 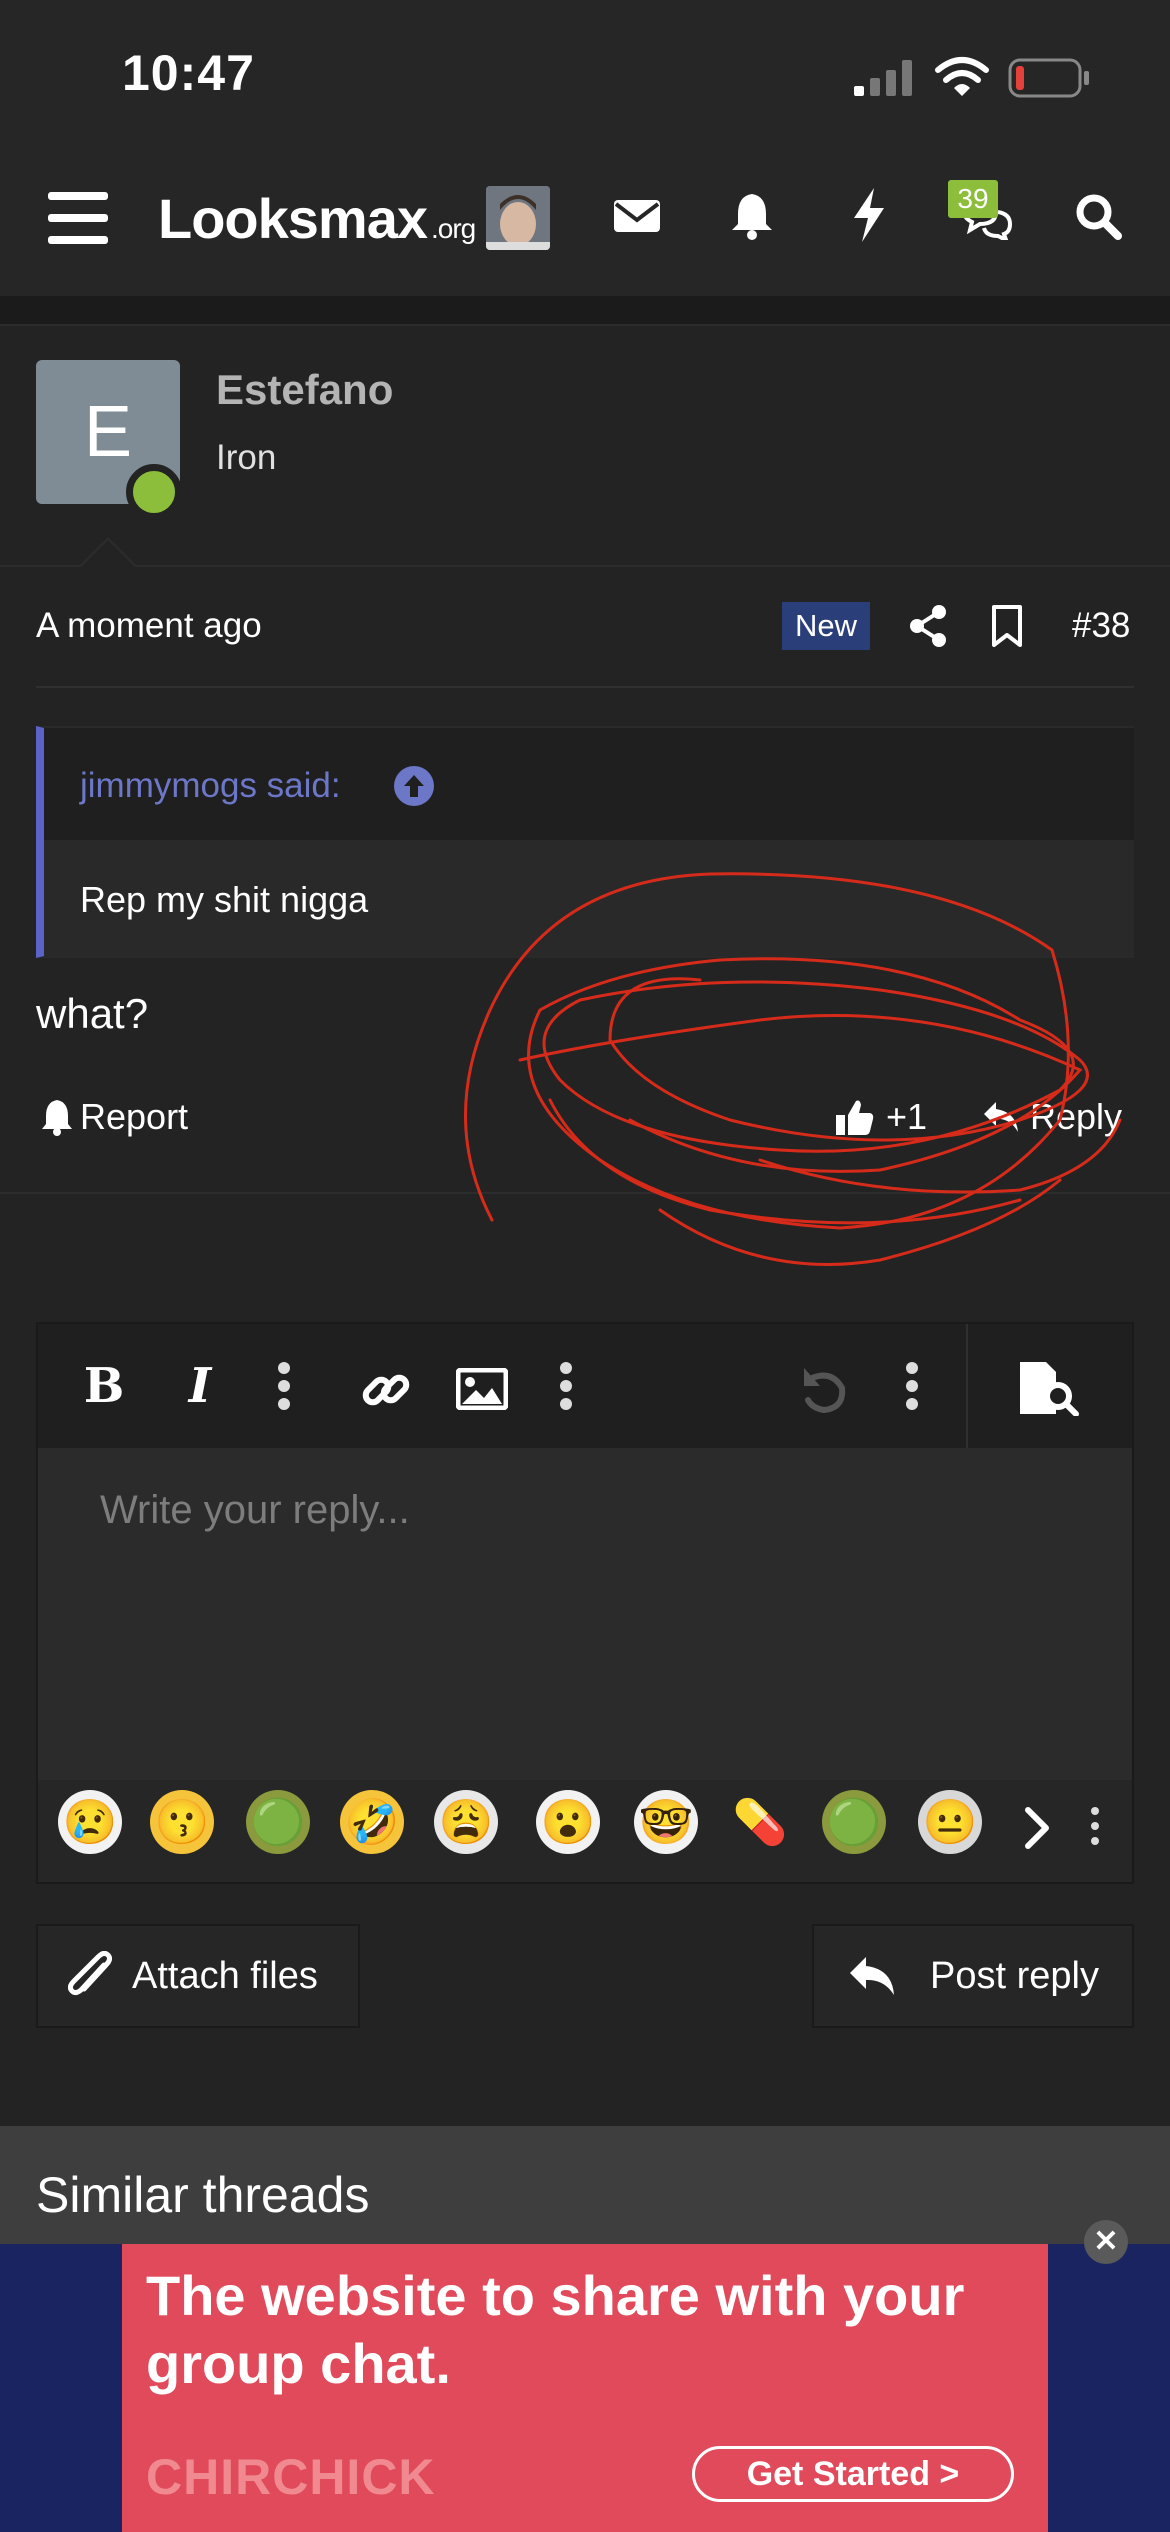 I want to click on toolbar-separator, so click(x=967, y=1386).